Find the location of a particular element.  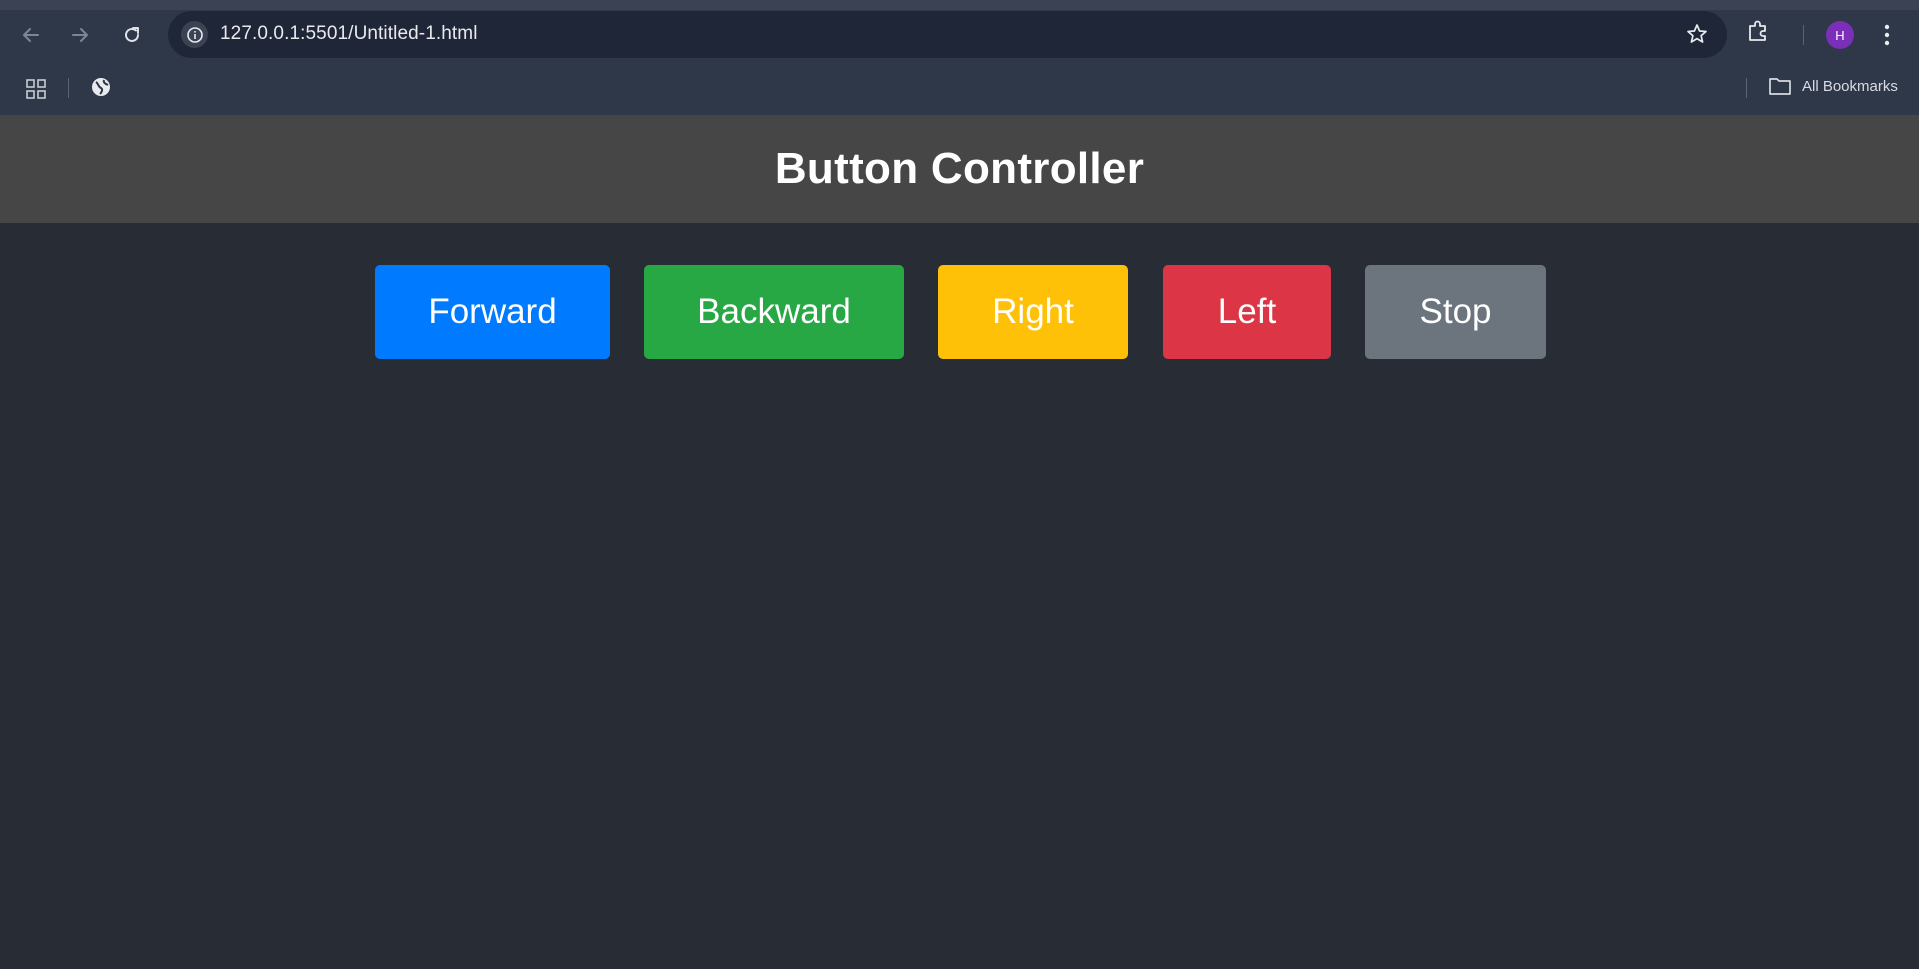

browser-menu-button is located at coordinates (1887, 37).